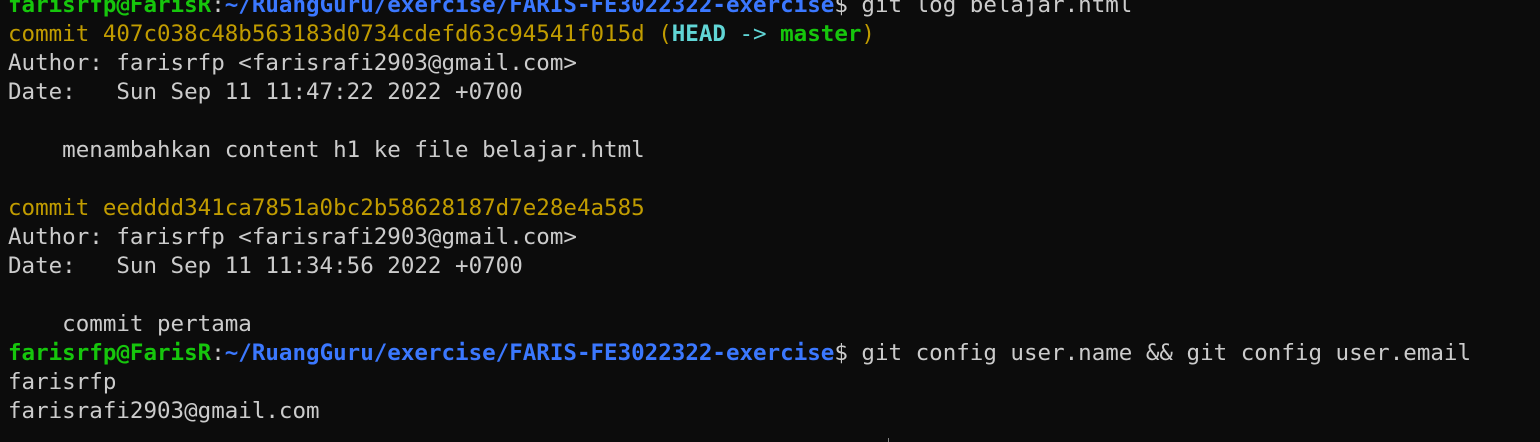 The width and height of the screenshot is (1540, 442). I want to click on commit-message: commit pertama, so click(130, 324).